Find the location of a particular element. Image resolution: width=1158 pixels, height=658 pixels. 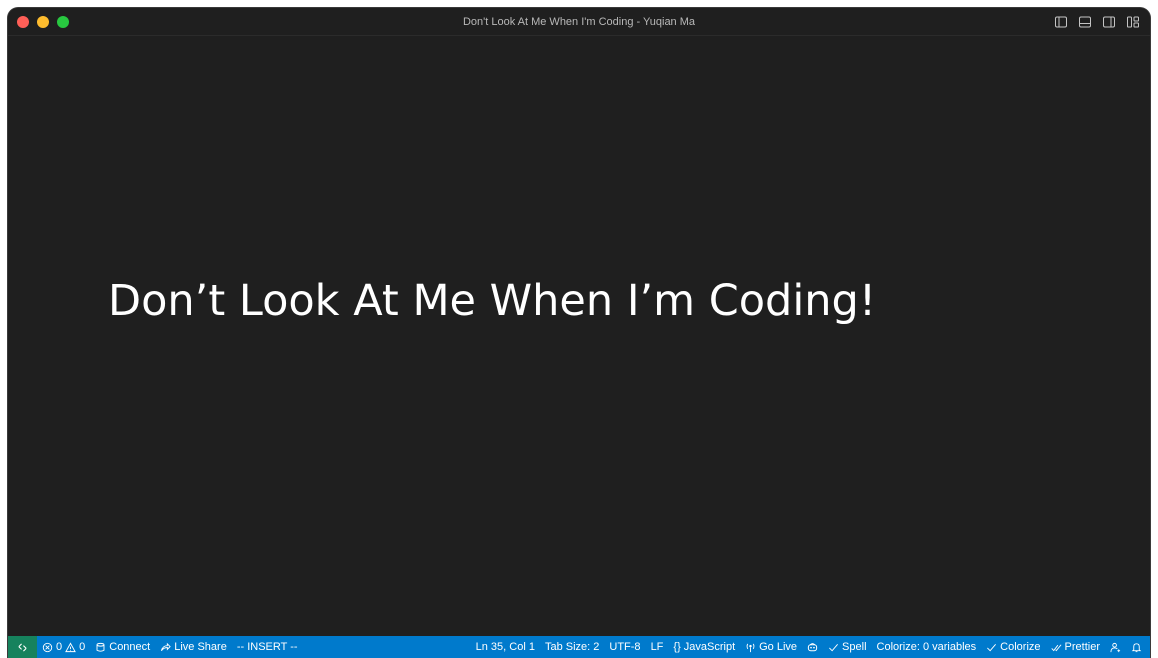

cursor-position: Ln 35, Col 1 is located at coordinates (505, 647).